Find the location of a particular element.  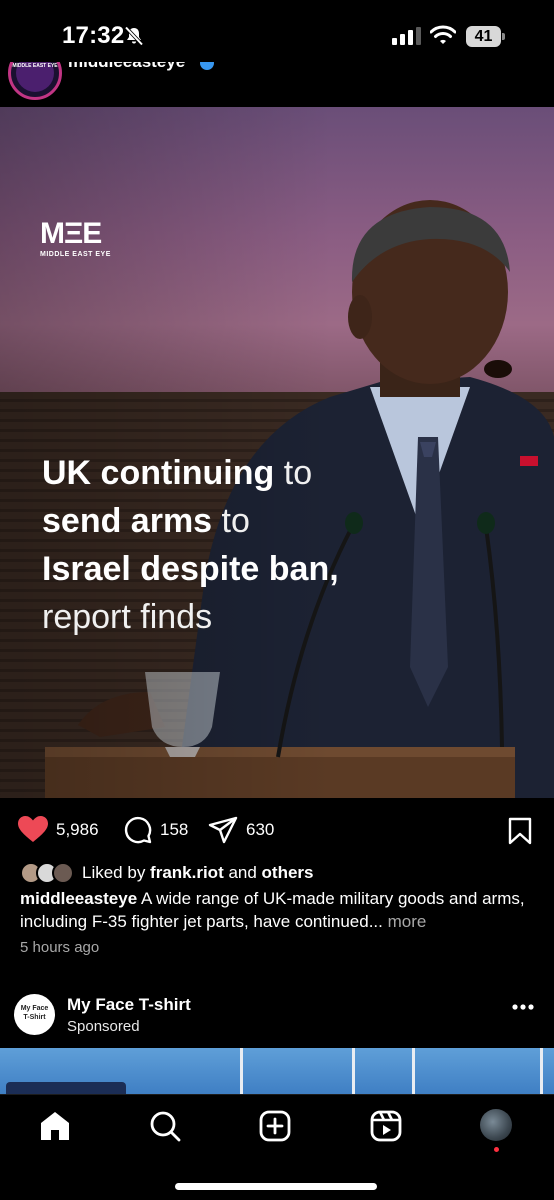

profile-avatar is located at coordinates (496, 1125).